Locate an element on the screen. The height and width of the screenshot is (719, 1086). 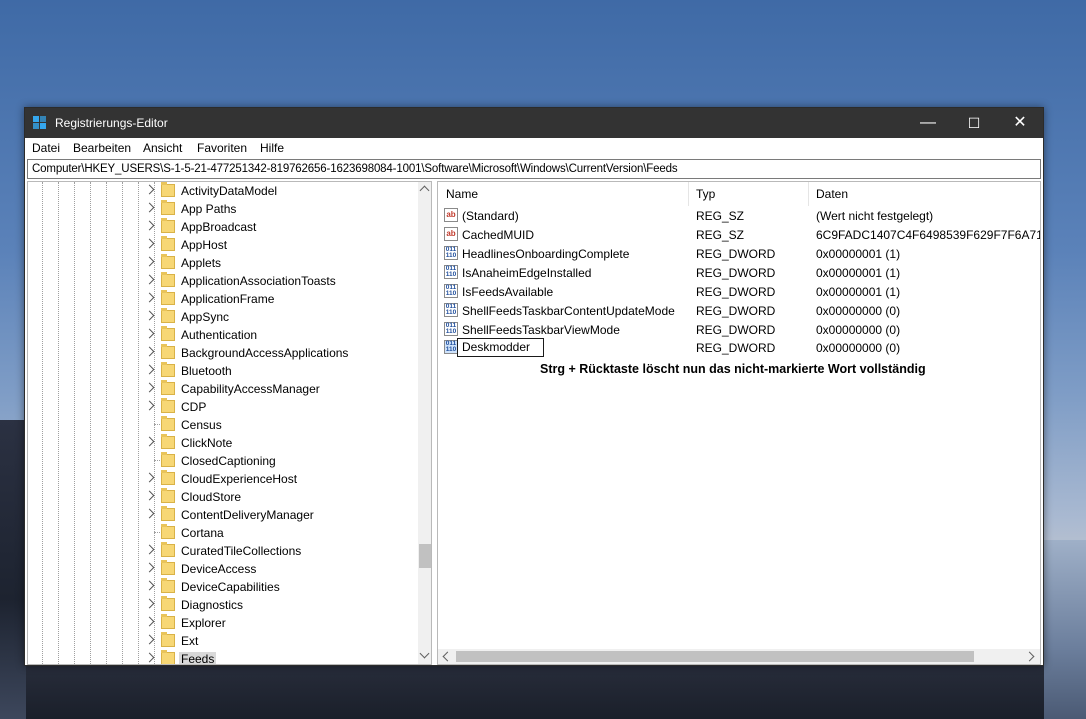
tree-item: ActivityDataModel is located at coordinates (229, 191).